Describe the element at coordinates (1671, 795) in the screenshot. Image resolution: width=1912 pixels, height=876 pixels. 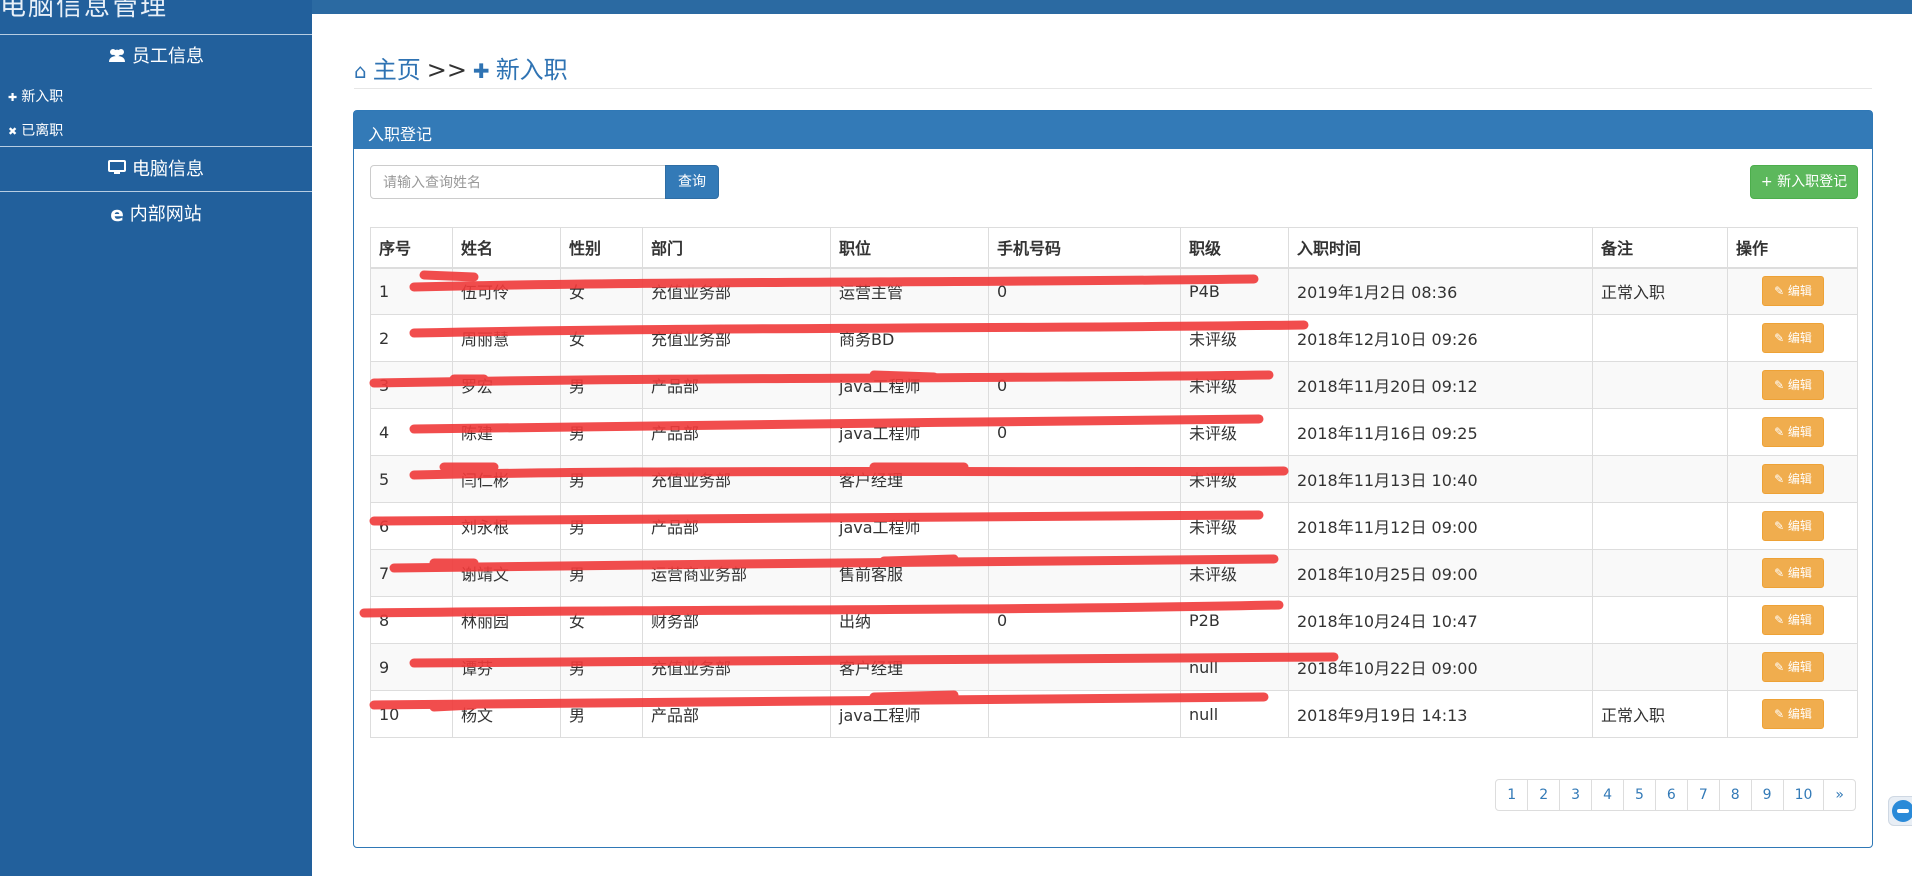
I see `page-link: 6` at that location.